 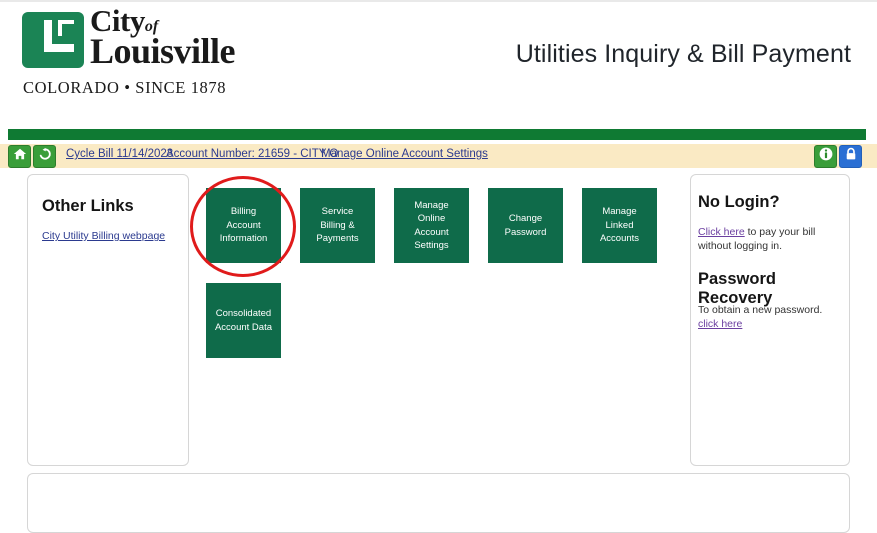 I want to click on tile-change-password: Change Password, so click(x=525, y=225).